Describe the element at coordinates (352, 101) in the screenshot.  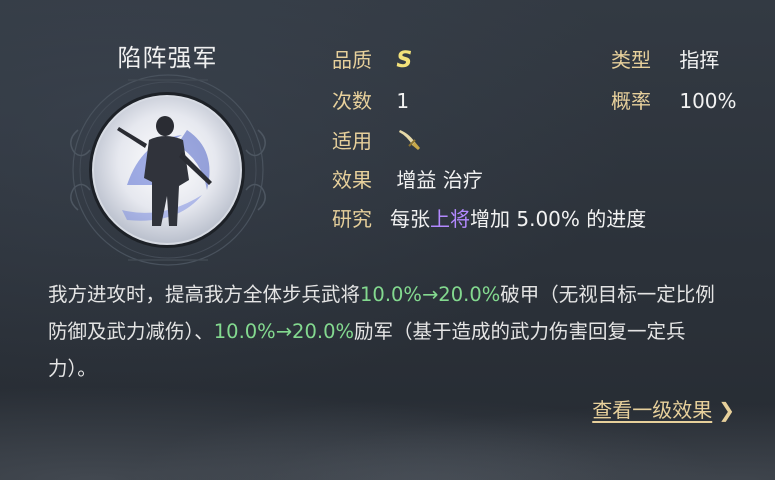
I see `count-label: 次数` at that location.